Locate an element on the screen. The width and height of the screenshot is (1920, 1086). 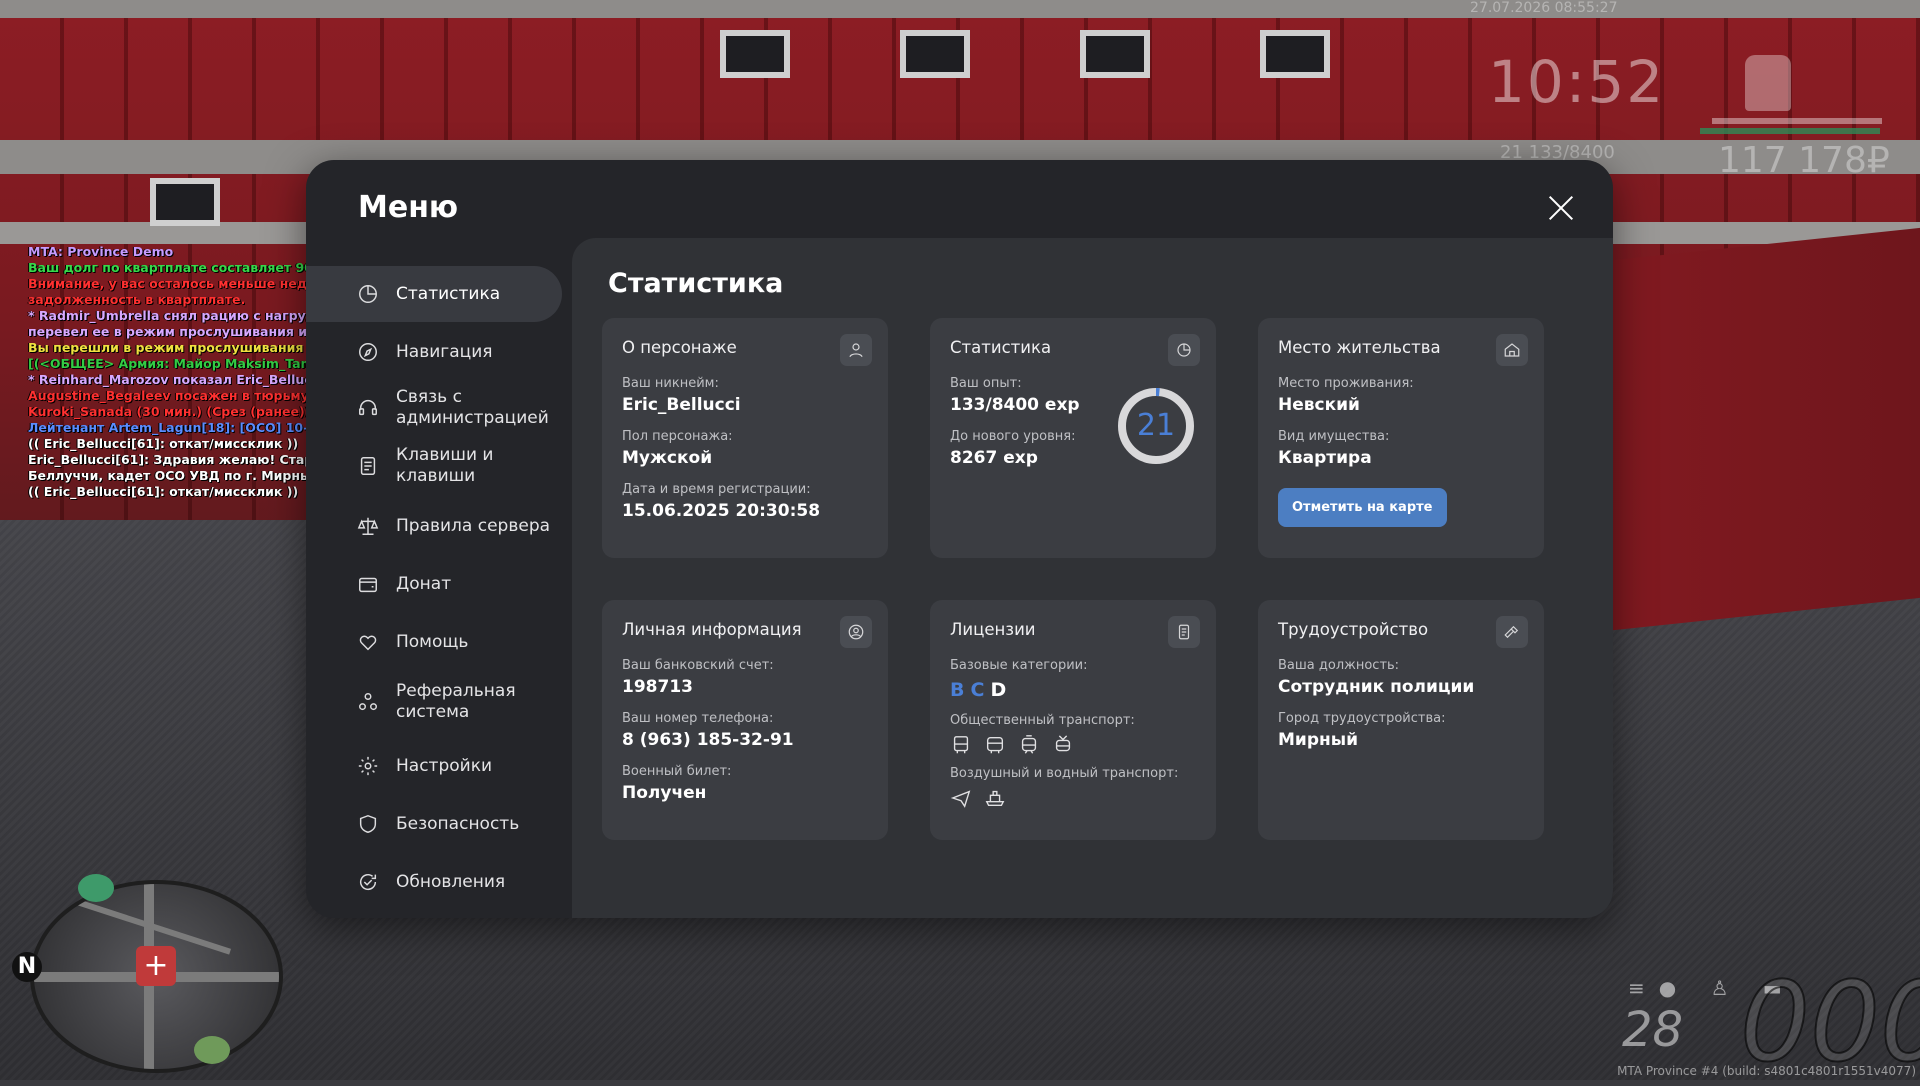
card-title: Статистика is located at coordinates (1001, 347).